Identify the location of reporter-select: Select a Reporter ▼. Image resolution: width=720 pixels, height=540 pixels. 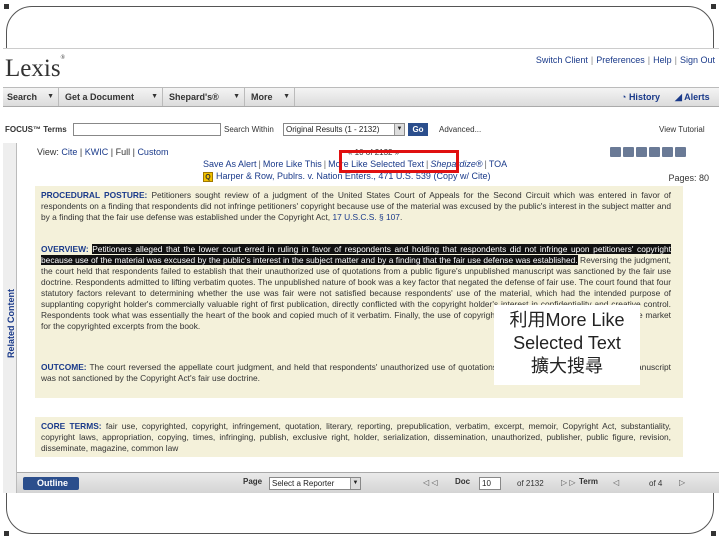
(315, 483).